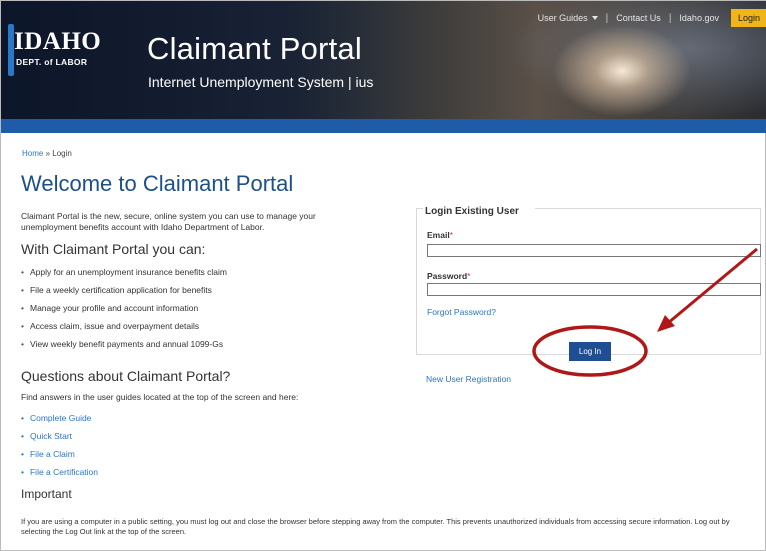 The height and width of the screenshot is (551, 766). Describe the element at coordinates (51, 436) in the screenshot. I see `quick-start-link: Quick Start` at that location.